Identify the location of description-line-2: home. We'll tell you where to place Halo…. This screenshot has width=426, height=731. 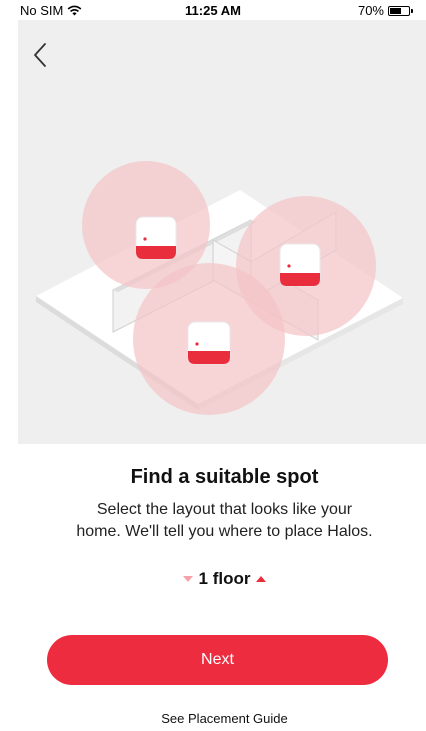
(224, 531).